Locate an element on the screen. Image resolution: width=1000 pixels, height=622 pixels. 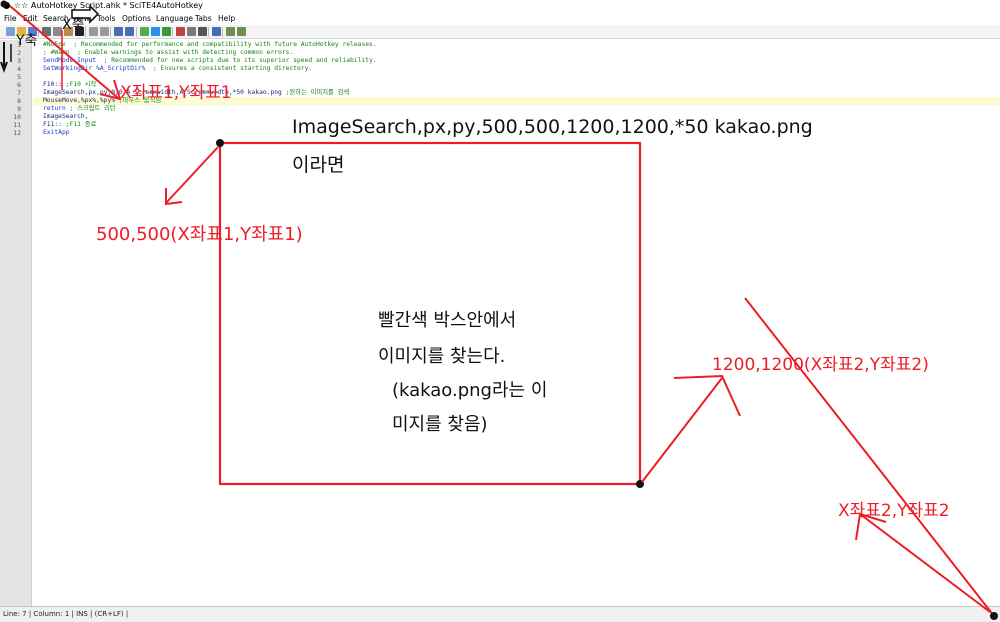
code-token: SendMode Input is located at coordinates (73, 60).